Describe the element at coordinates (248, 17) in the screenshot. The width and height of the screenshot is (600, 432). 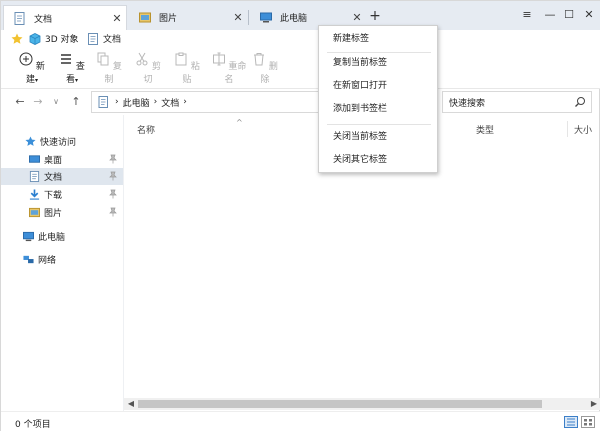
I see `tab-divider` at that location.